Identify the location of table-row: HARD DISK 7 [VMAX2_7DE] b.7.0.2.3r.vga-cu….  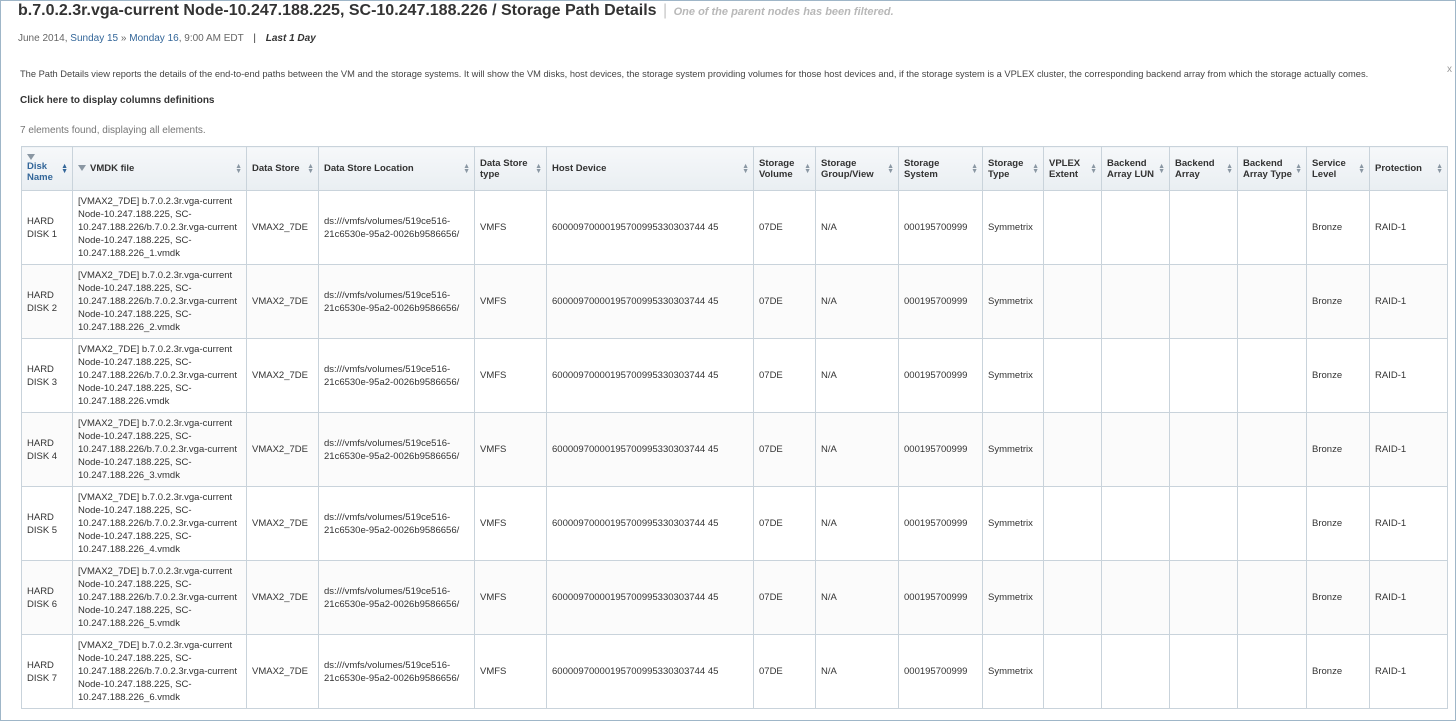
(734, 671).